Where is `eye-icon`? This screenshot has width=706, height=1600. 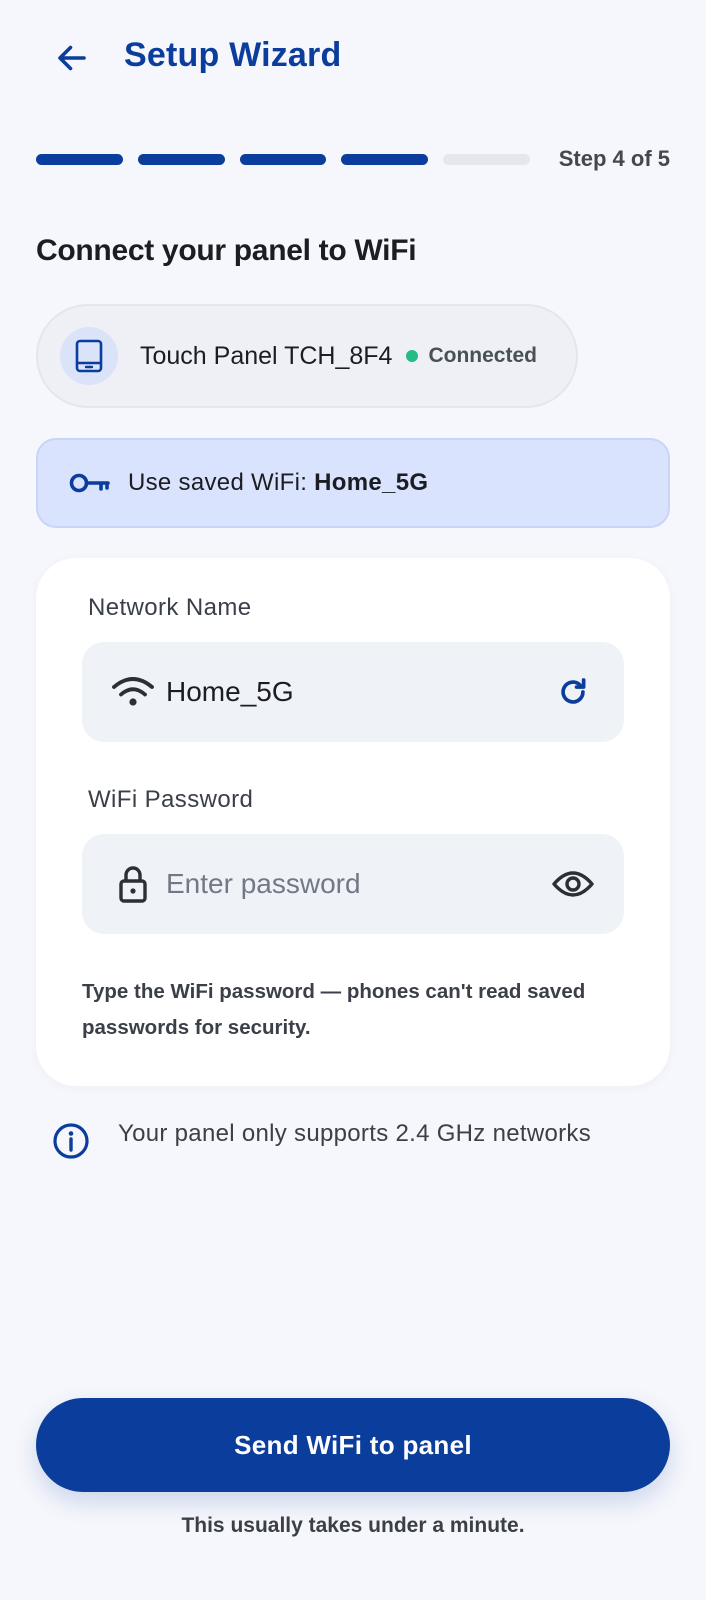 eye-icon is located at coordinates (573, 884).